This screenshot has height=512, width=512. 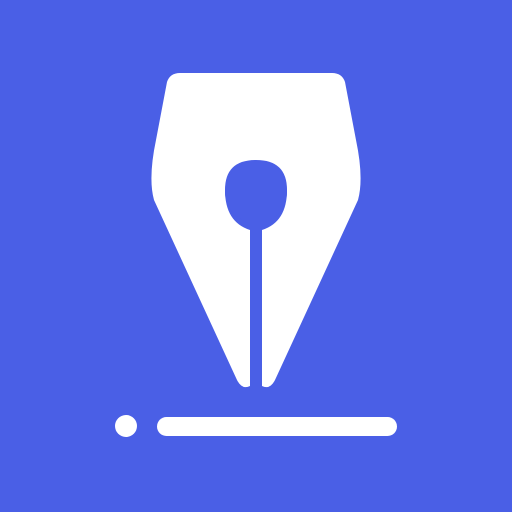 I want to click on pen-nib-hole, so click(x=256, y=192).